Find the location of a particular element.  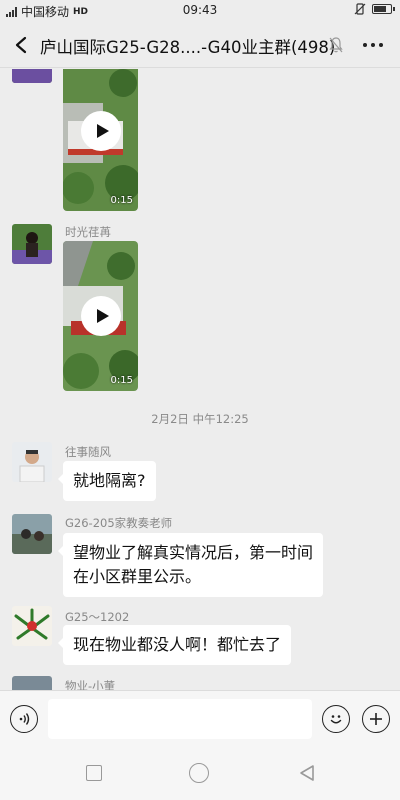

emoji-button is located at coordinates (336, 719).